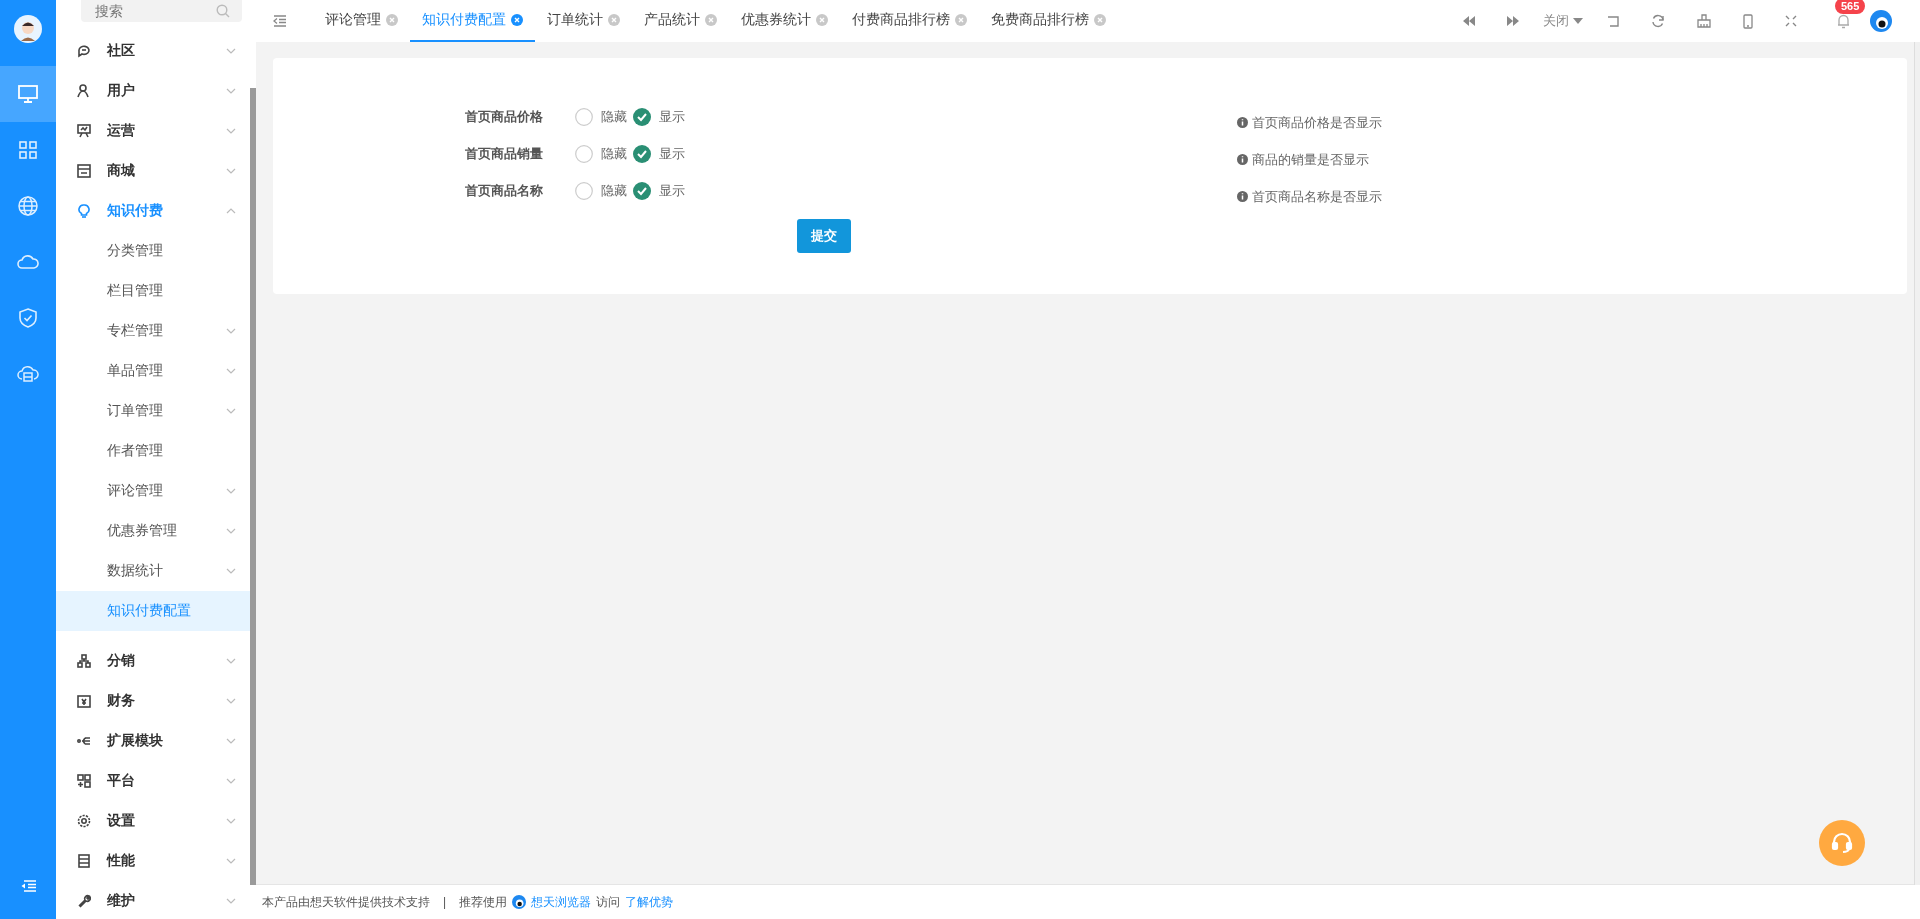 The image size is (1920, 919). I want to click on tab: 产品统计, so click(680, 21).